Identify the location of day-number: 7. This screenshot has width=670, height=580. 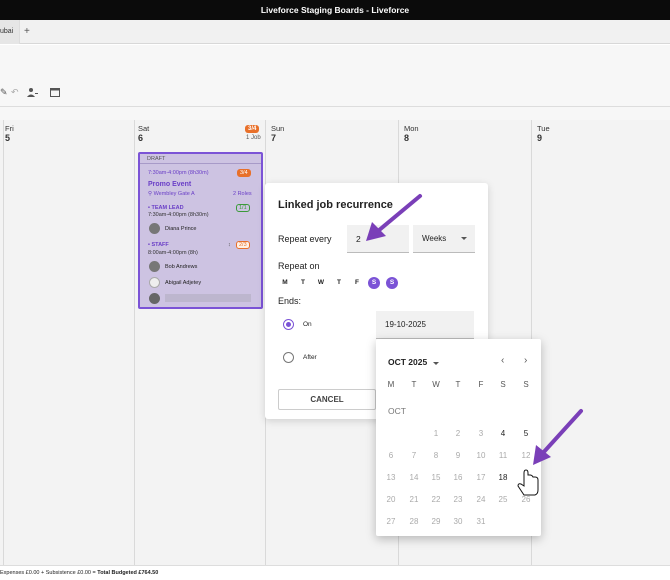
(414, 455).